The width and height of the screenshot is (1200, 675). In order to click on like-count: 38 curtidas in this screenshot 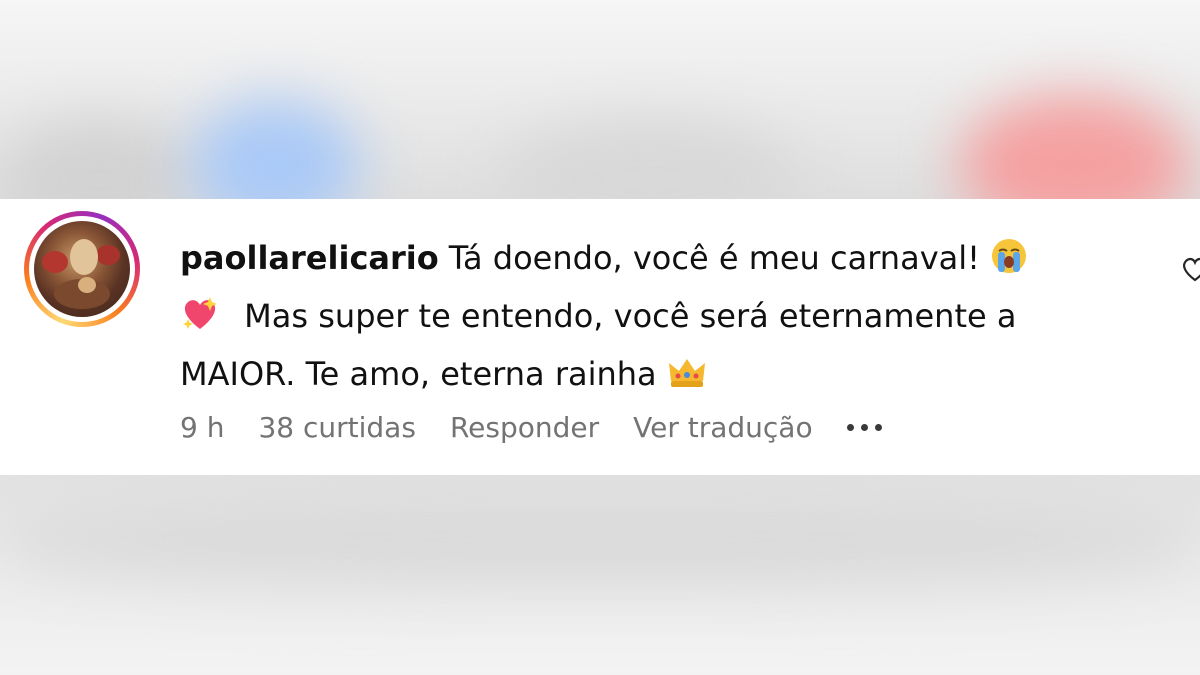, I will do `click(336, 427)`.